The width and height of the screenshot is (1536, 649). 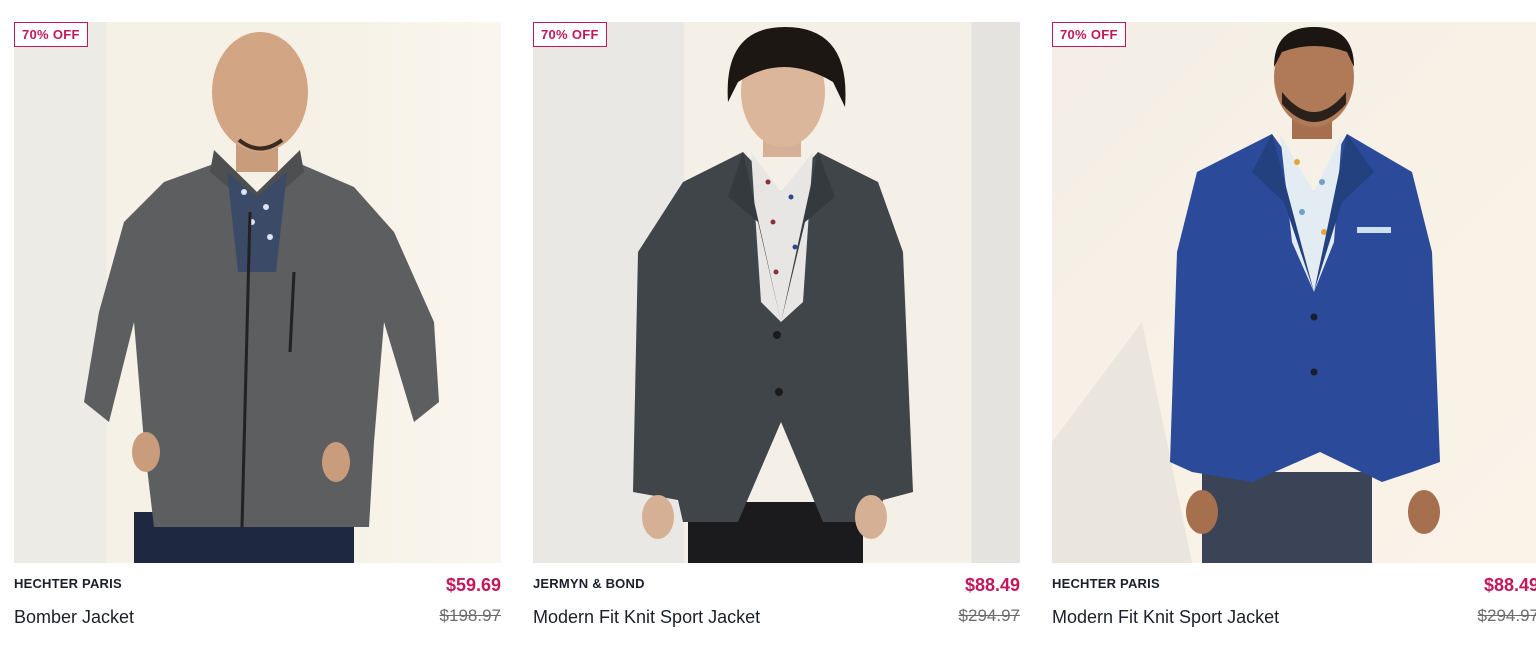 I want to click on sale-price: $59.69, so click(x=473, y=585).